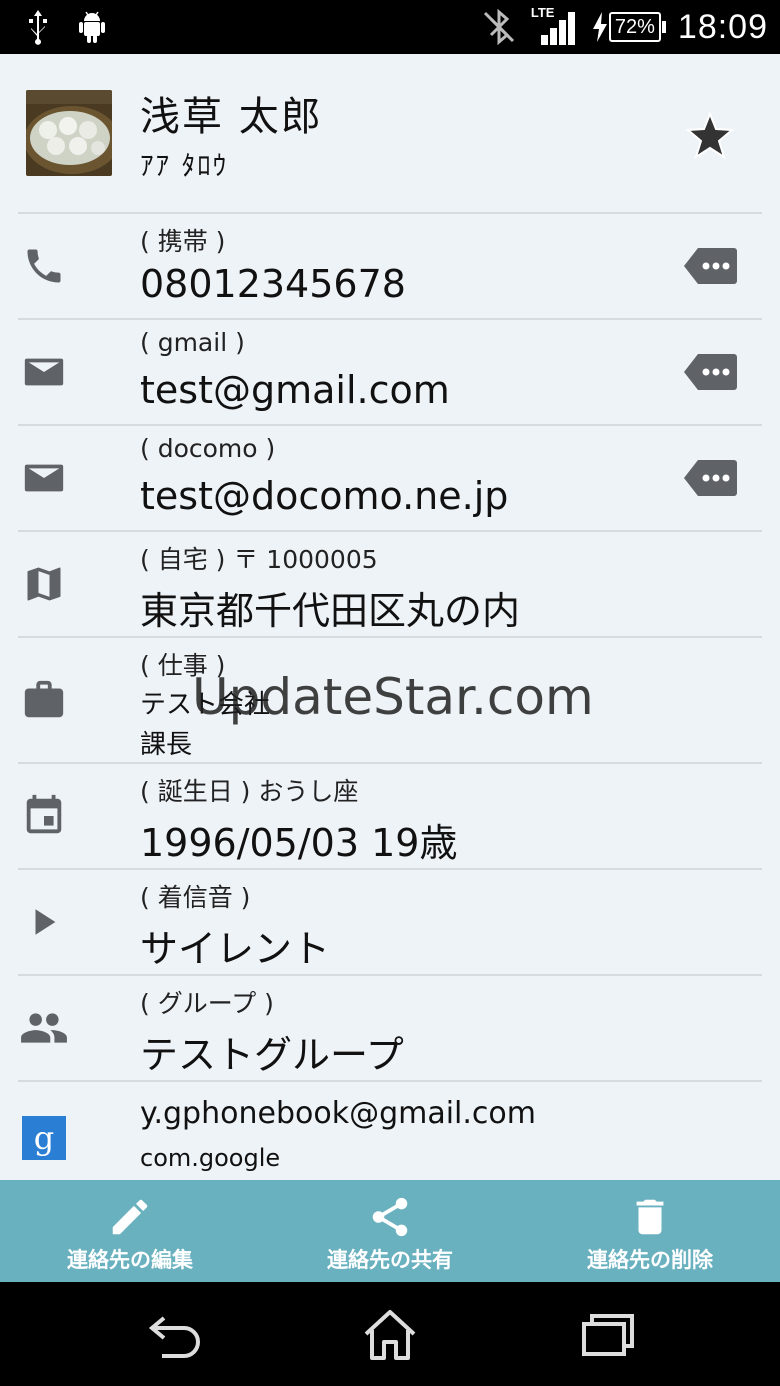  What do you see at coordinates (192, 342) in the screenshot?
I see `email-type-label: ( gmail )` at bounding box center [192, 342].